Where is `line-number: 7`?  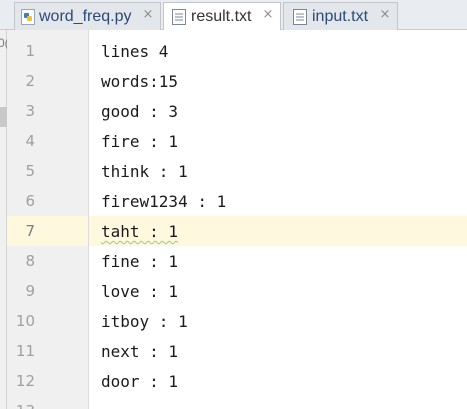
line-number: 7 is located at coordinates (30, 231).